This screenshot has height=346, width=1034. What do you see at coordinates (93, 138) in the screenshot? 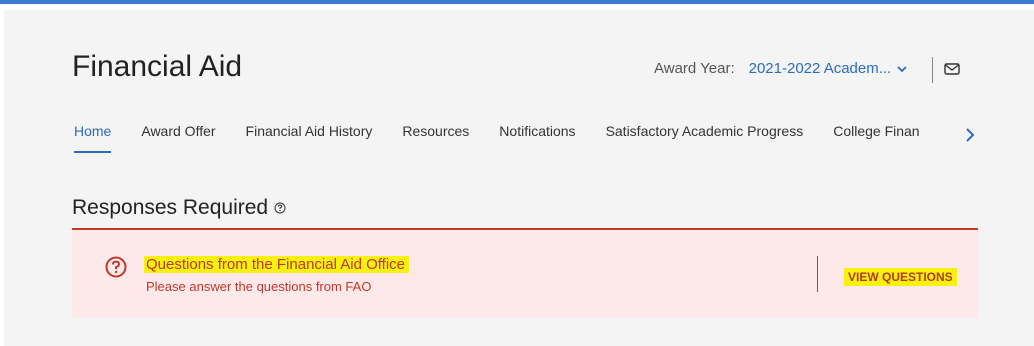
I see `tab-home: Home` at bounding box center [93, 138].